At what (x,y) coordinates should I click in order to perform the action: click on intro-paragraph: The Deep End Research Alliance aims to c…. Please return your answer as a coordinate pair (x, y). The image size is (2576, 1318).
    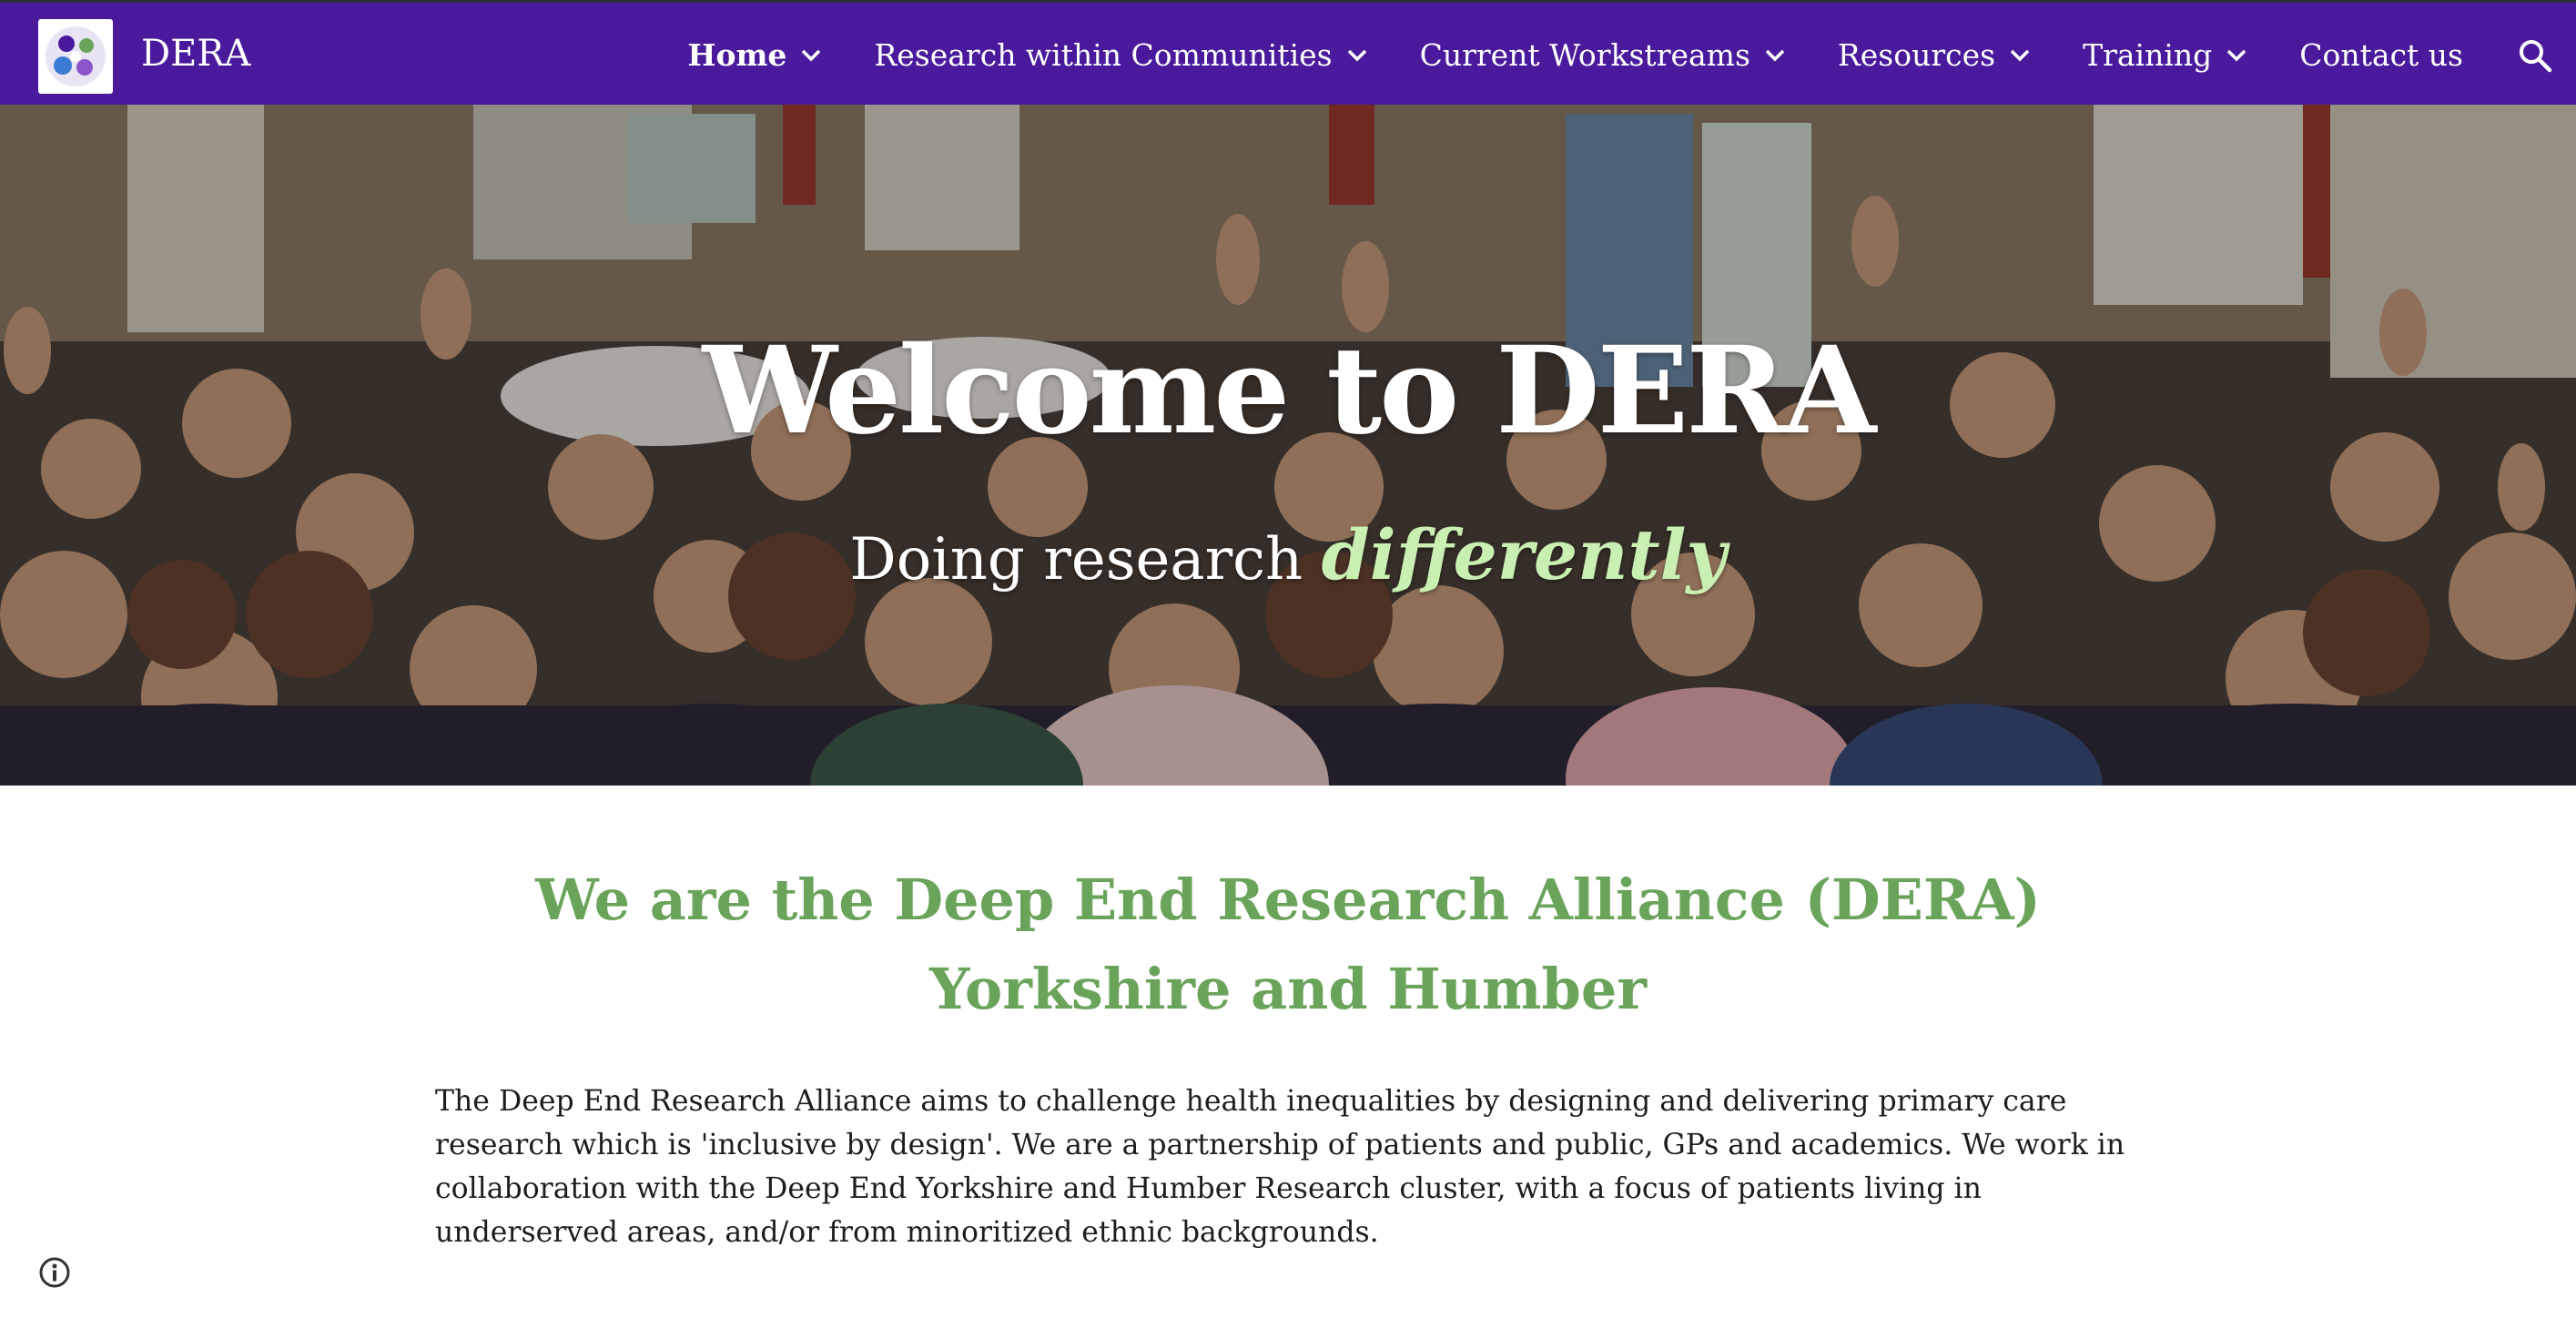
    Looking at the image, I should click on (1280, 1167).